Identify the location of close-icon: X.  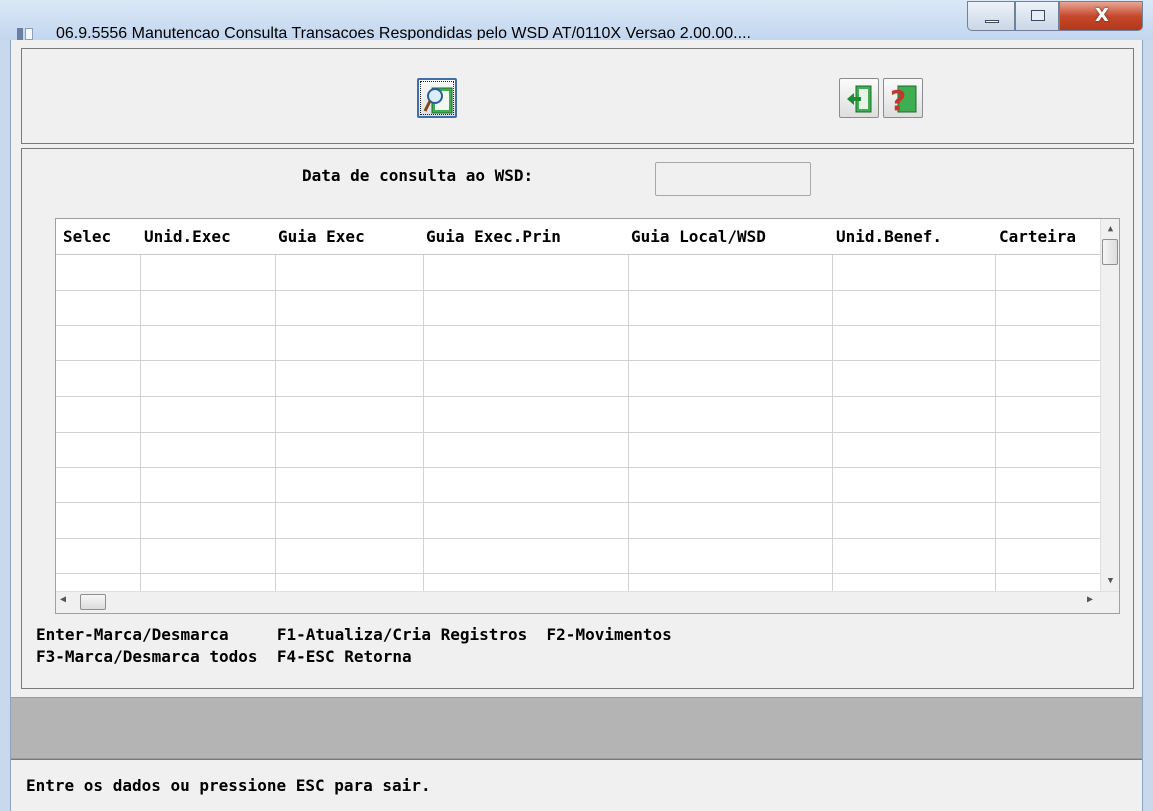
(1102, 15).